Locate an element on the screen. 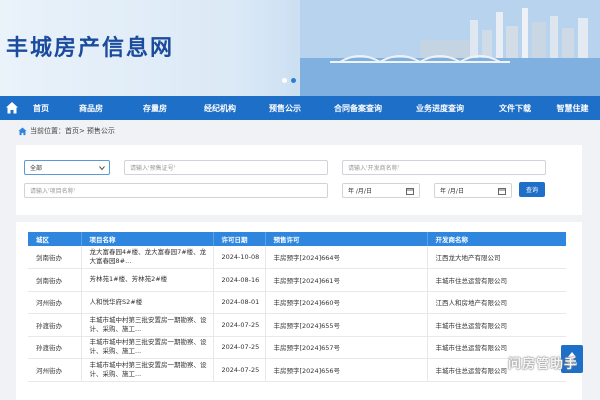  carousel-dots is located at coordinates (289, 80).